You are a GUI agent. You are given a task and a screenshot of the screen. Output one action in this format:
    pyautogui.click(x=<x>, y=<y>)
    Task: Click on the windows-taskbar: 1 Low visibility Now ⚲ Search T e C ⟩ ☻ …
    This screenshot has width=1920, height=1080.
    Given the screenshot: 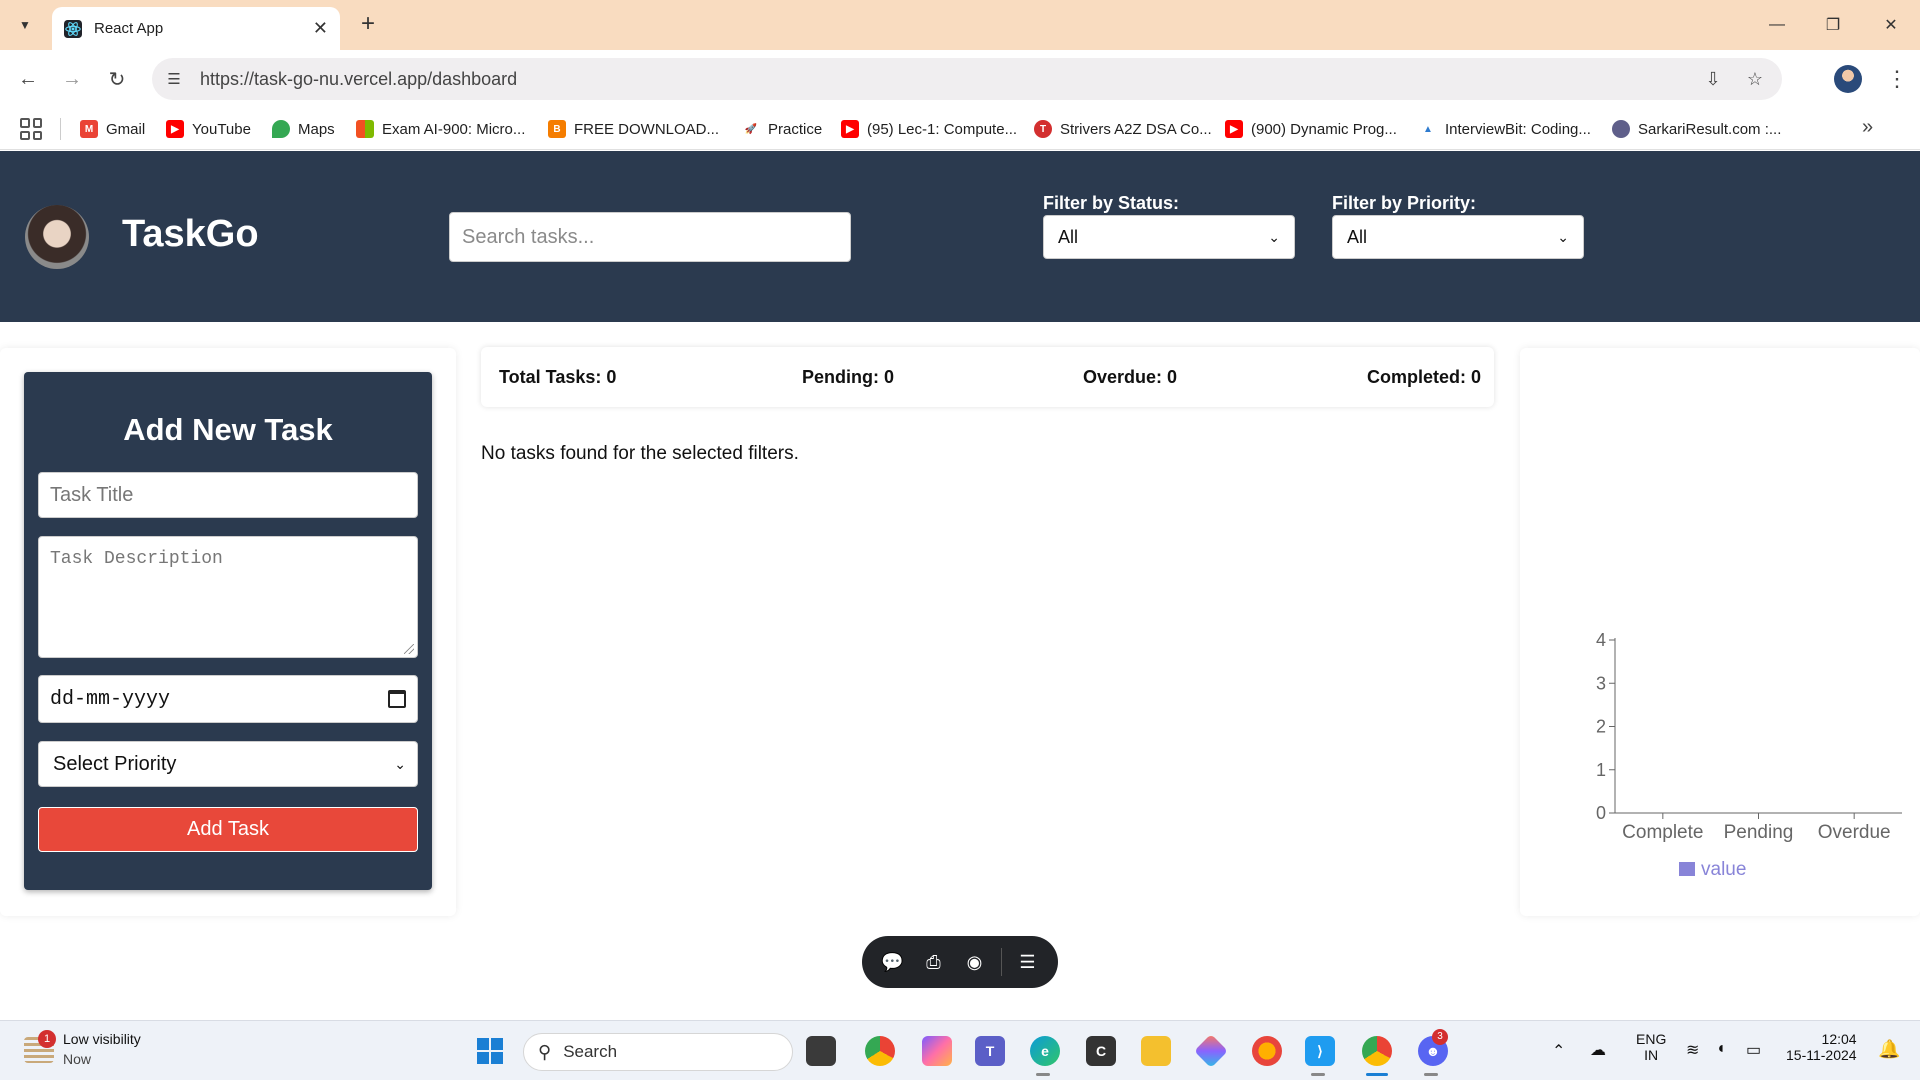 What is the action you would take?
    pyautogui.click(x=960, y=1050)
    